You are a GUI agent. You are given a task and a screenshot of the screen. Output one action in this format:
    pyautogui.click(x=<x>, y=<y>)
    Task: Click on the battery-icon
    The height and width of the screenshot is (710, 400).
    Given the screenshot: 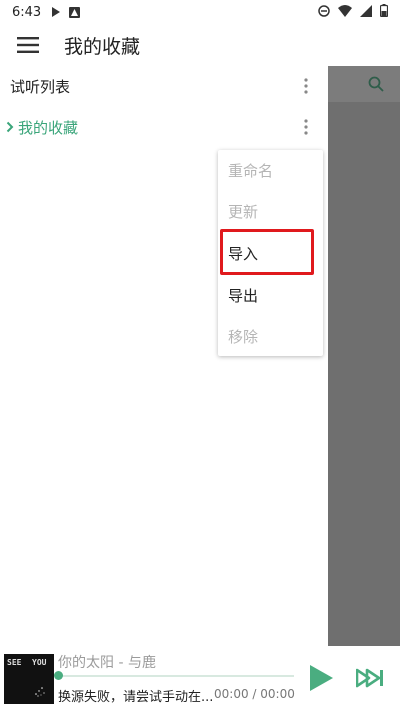 What is the action you would take?
    pyautogui.click(x=384, y=10)
    